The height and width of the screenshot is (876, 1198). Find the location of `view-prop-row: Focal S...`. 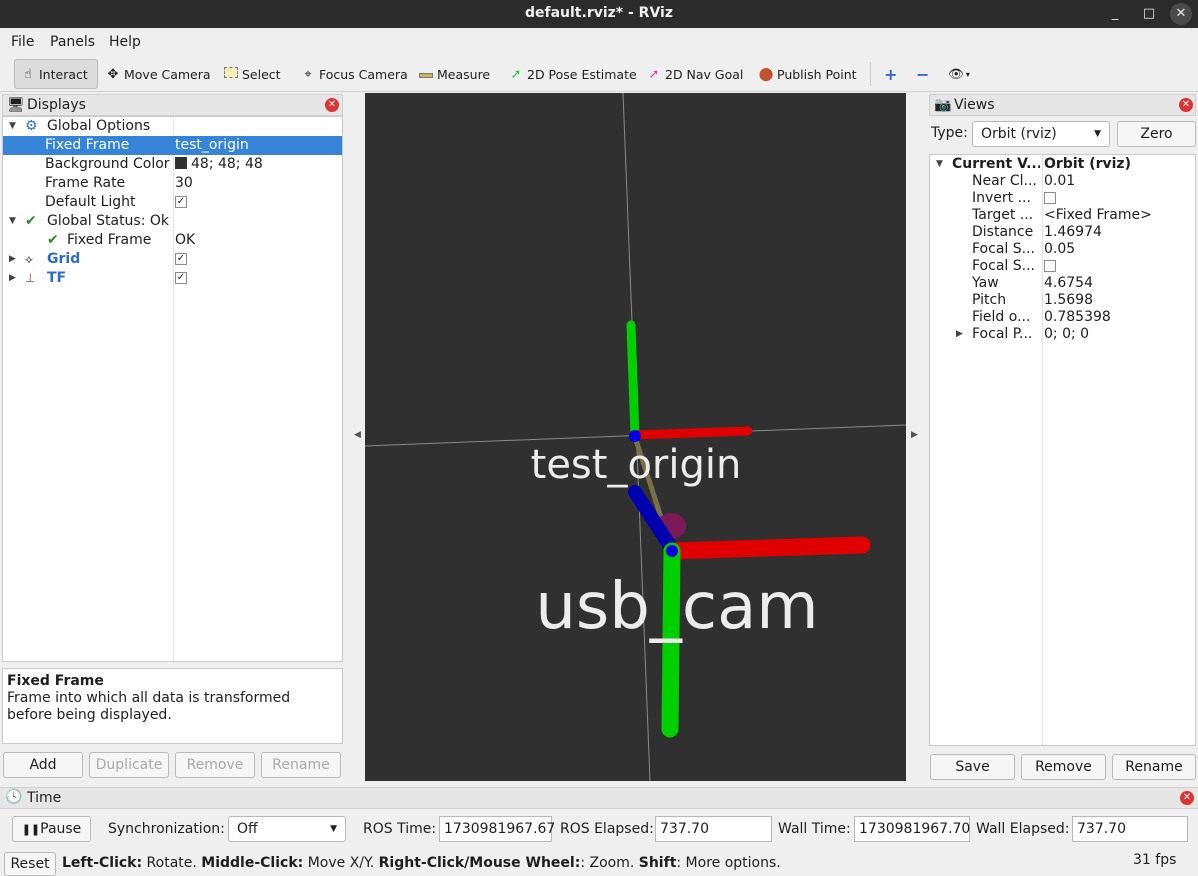

view-prop-row: Focal S... is located at coordinates (1062, 266).